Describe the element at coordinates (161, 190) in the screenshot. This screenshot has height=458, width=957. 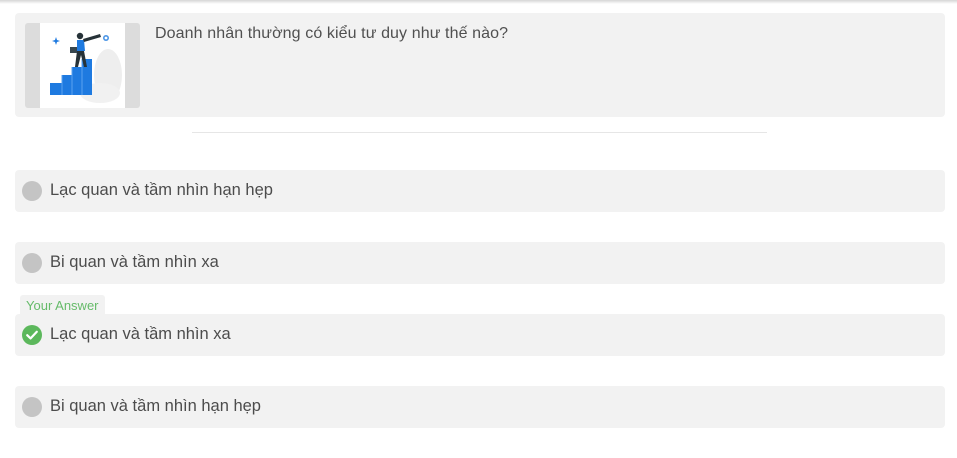
I see `answer-option-label: Lạc quan và tầm nhìn hạn hẹp` at that location.